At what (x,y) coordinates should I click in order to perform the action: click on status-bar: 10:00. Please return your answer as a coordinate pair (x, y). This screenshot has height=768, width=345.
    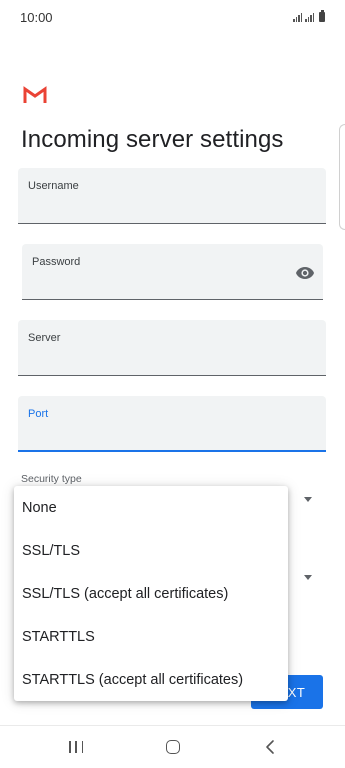
    Looking at the image, I should click on (172, 17).